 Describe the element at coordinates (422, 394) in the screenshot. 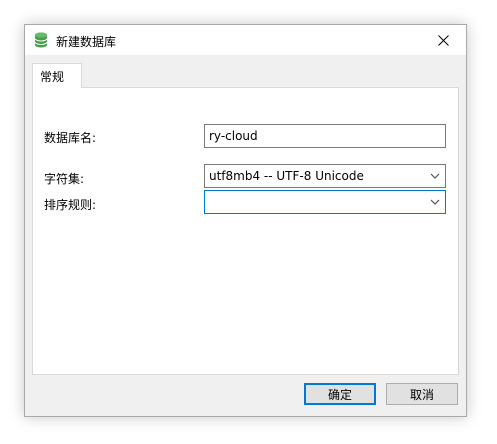

I see `cancel-button: 取消` at that location.